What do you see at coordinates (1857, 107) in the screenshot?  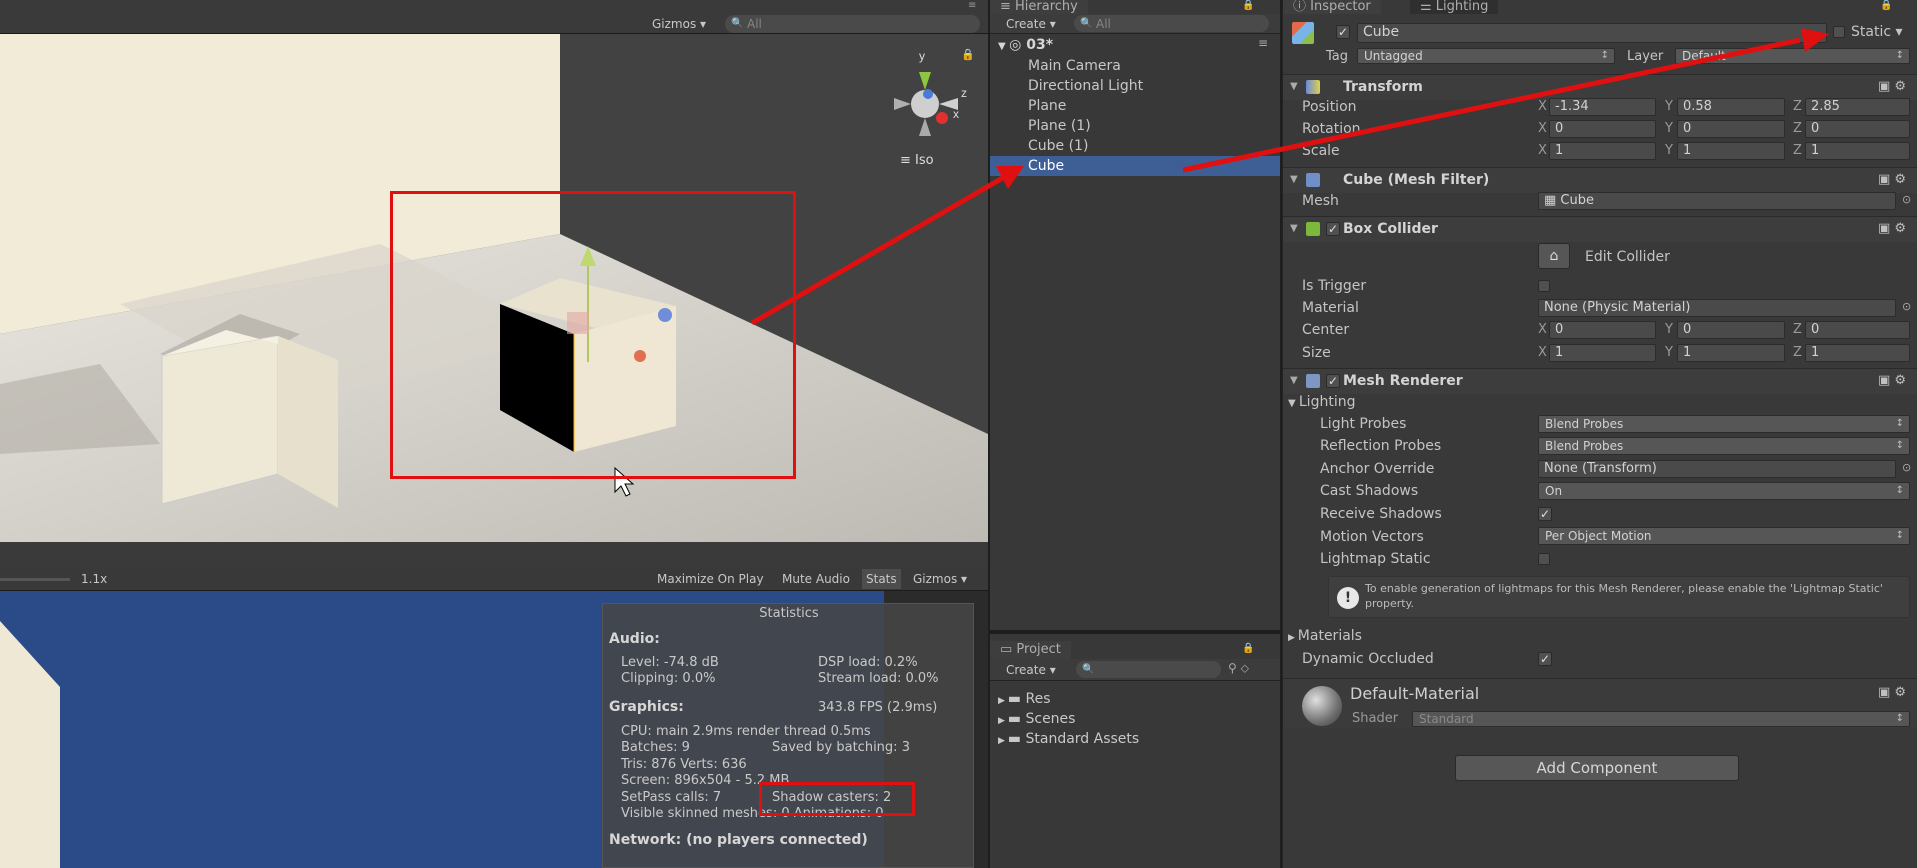 I see `pos-z-field: 2.85` at bounding box center [1857, 107].